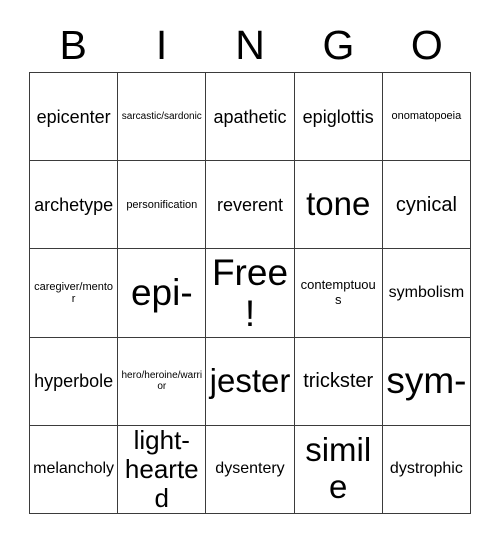 This screenshot has height=544, width=500. I want to click on bingo-cell-label: hyperbole, so click(74, 381).